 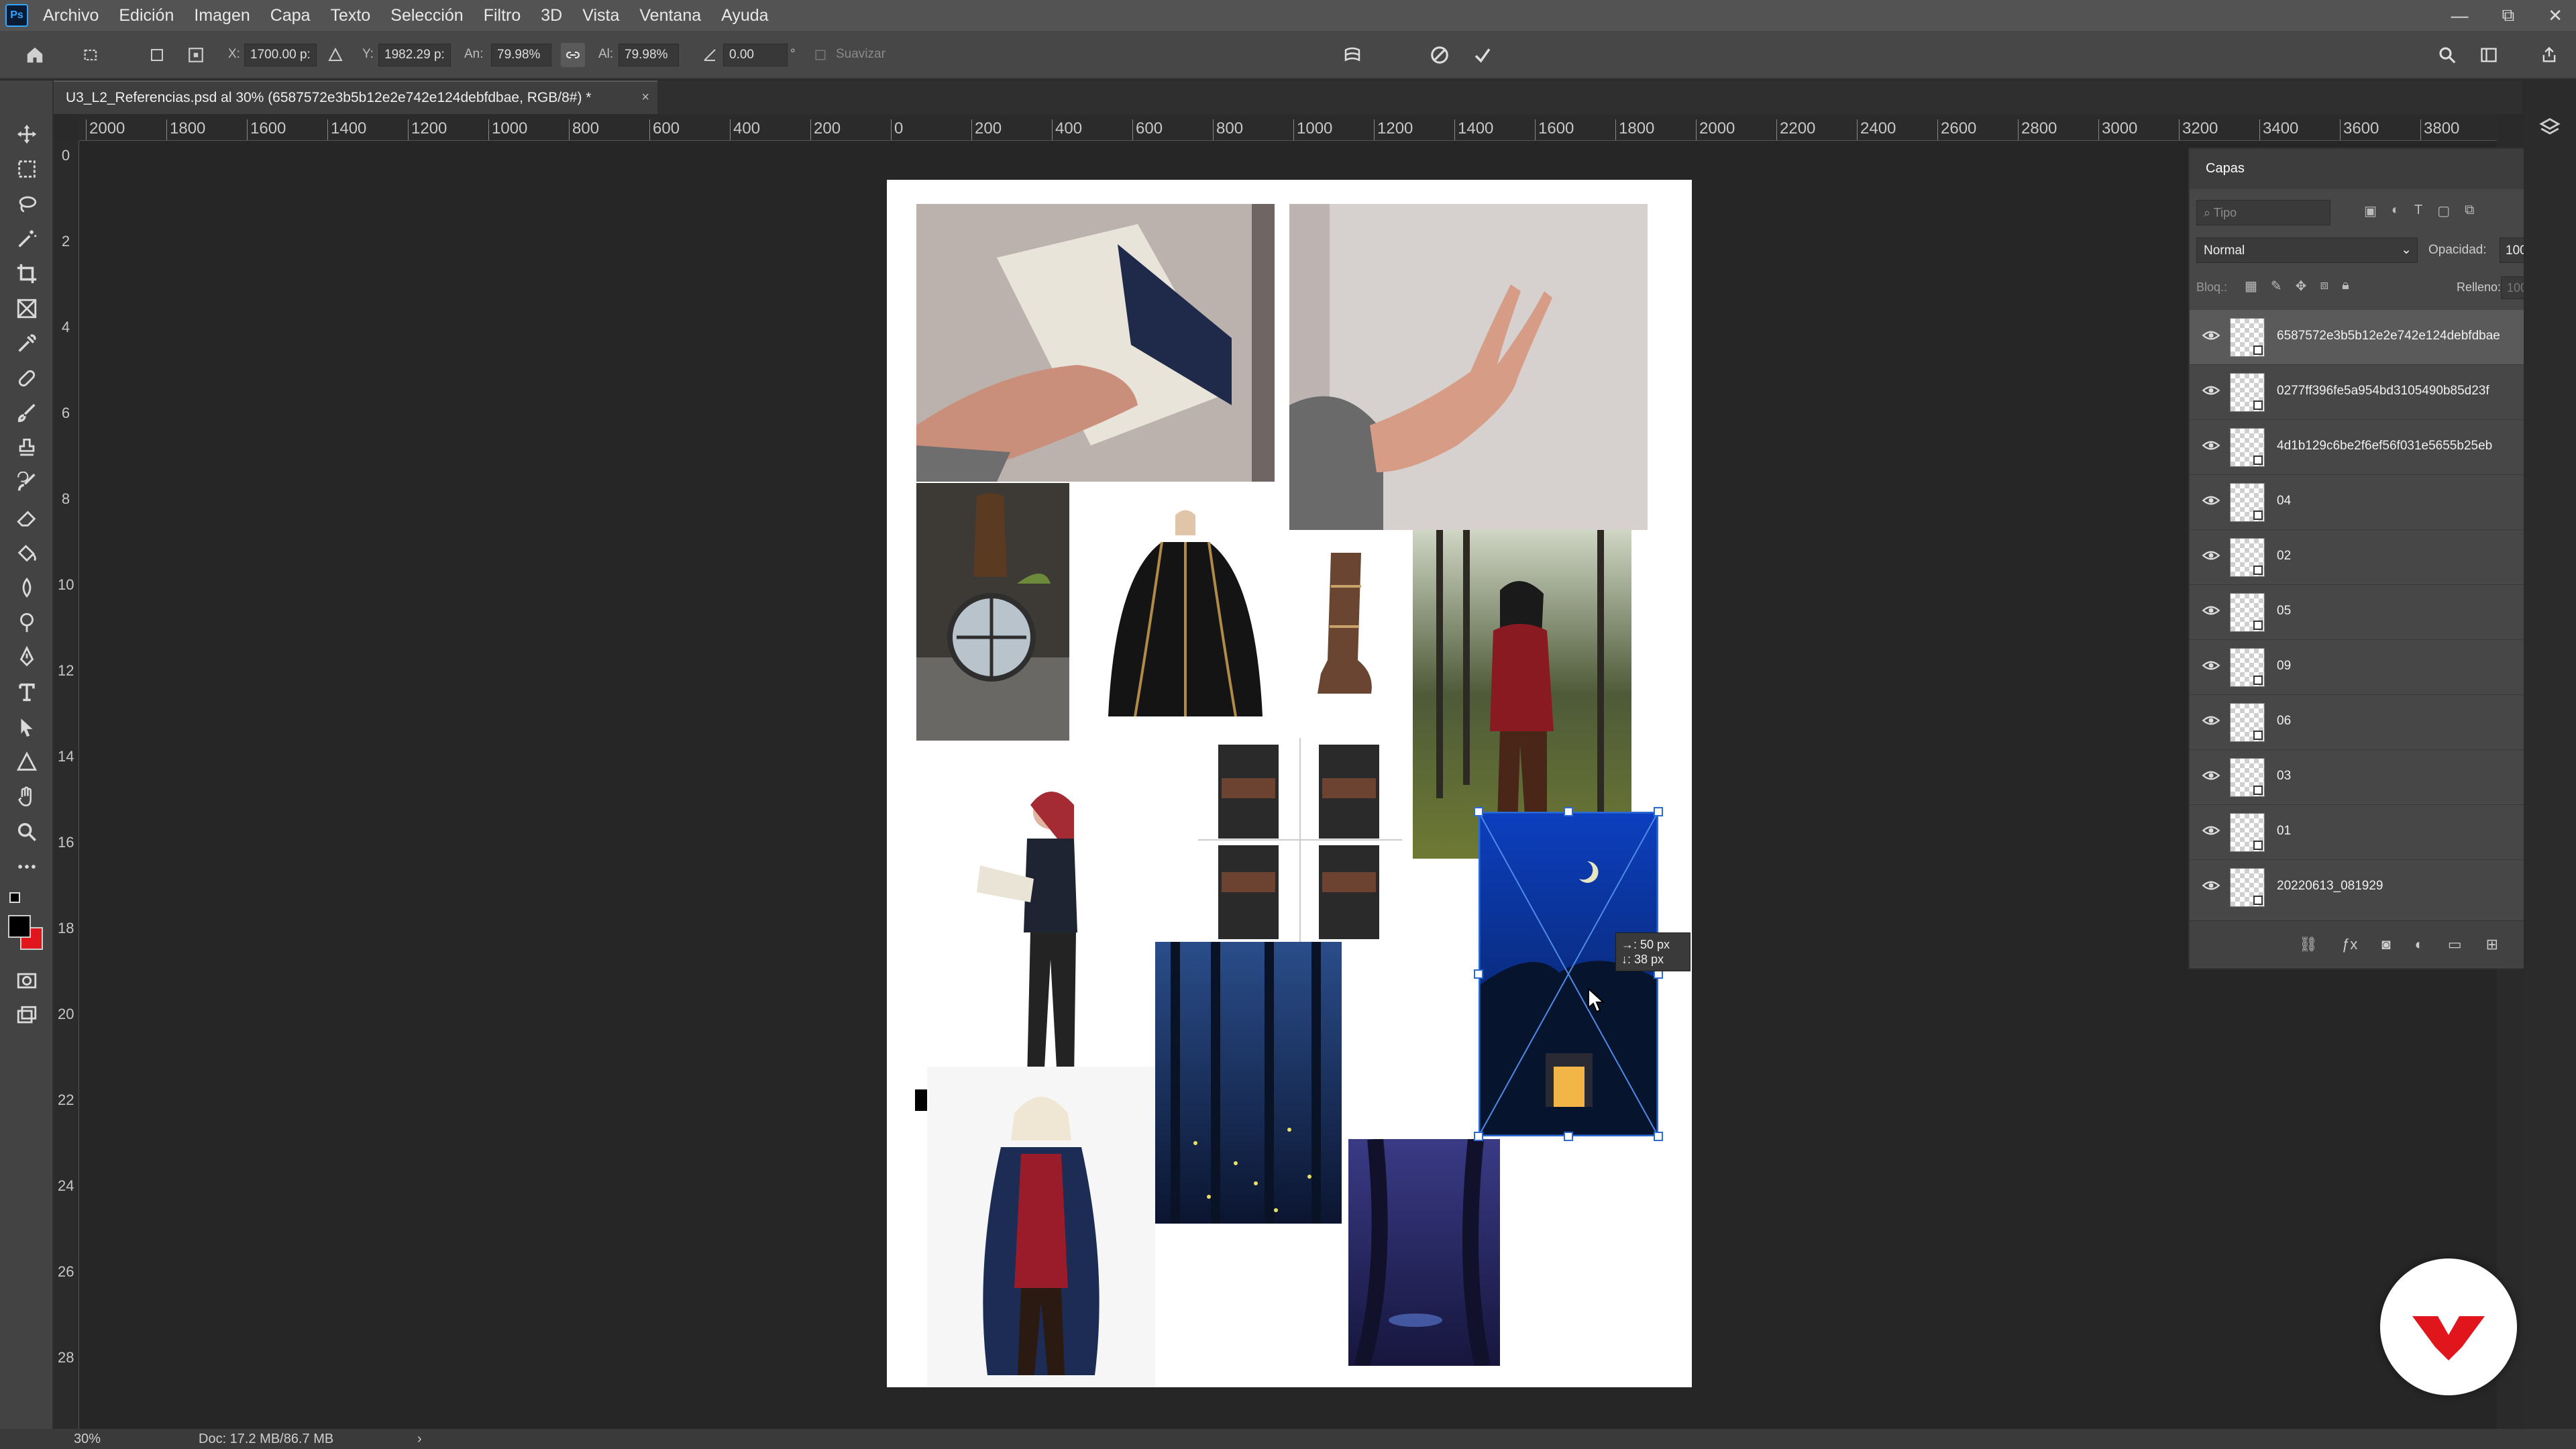 I want to click on default-colors-icon, so click(x=14, y=897).